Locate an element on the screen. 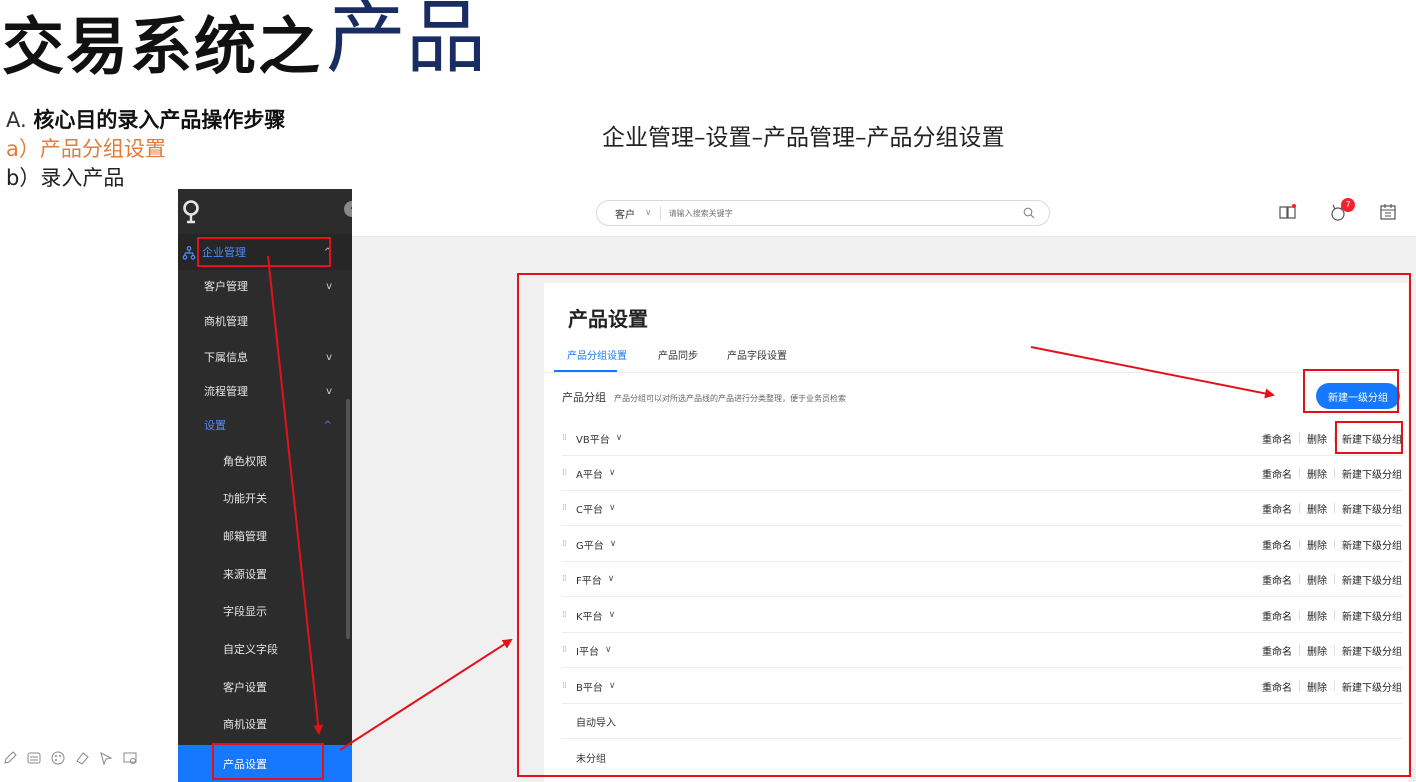  sidebar-item-label: 商机管理 is located at coordinates (226, 321).